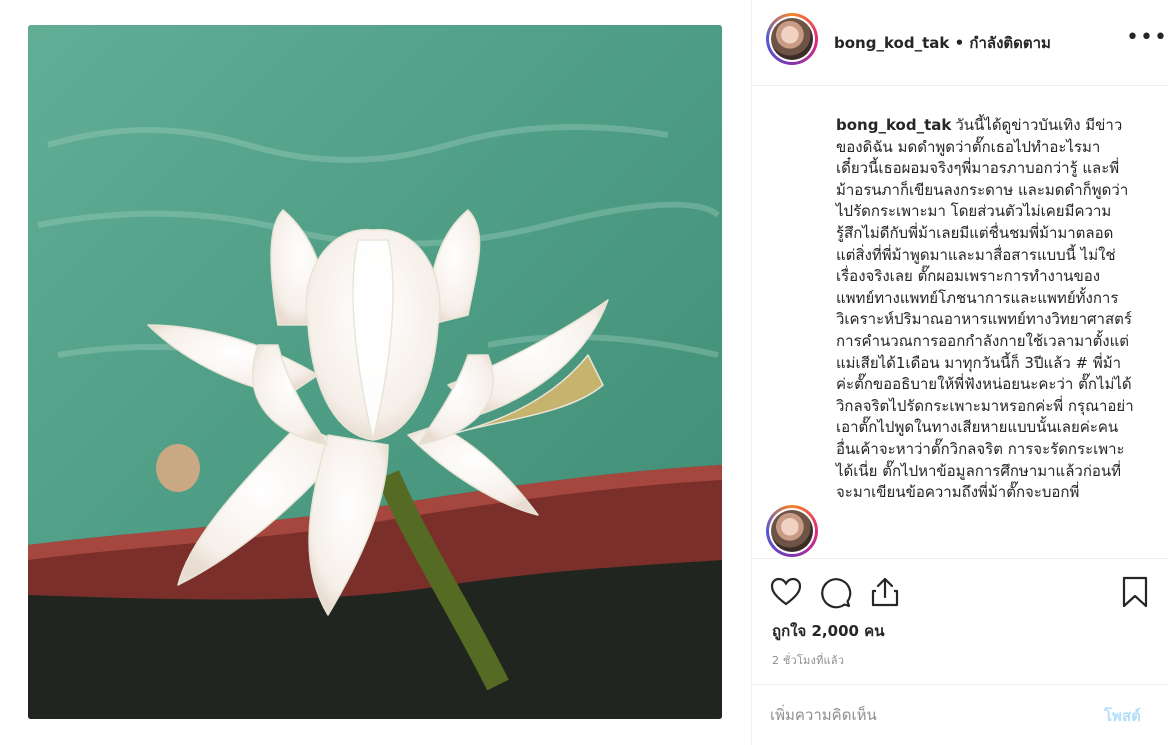 Image resolution: width=1168 pixels, height=745 pixels. Describe the element at coordinates (835, 592) in the screenshot. I see `comment-icon` at that location.